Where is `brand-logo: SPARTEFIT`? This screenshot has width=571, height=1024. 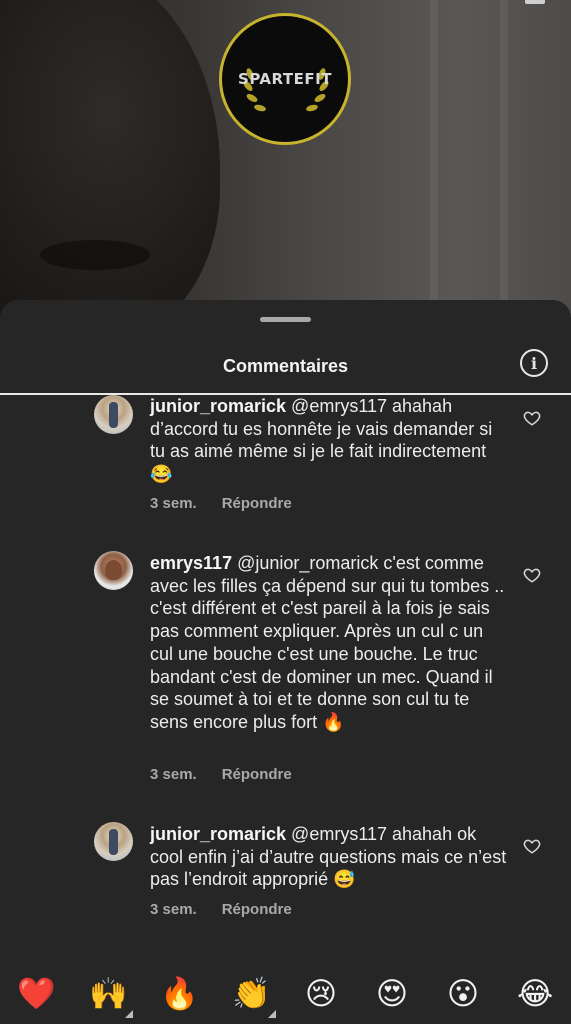
brand-logo: SPARTEFIT is located at coordinates (285, 79).